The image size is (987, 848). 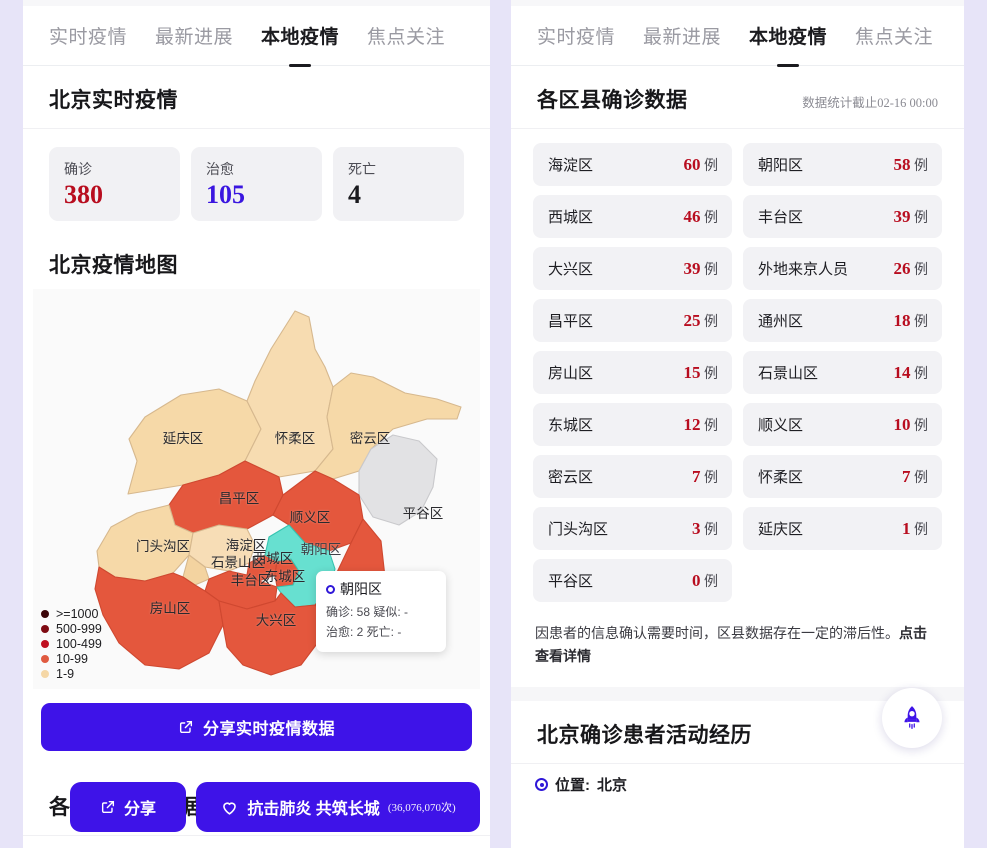 I want to click on right-tab-bar: 实时疫情 最新进展 本地疫情 焦点关注, so click(x=737, y=36).